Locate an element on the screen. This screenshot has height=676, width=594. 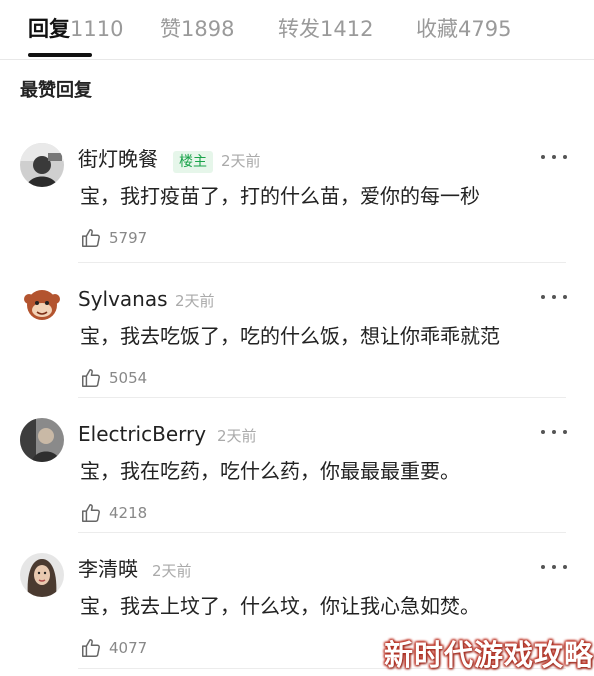
tab-reposts-count: 1412 is located at coordinates (347, 29).